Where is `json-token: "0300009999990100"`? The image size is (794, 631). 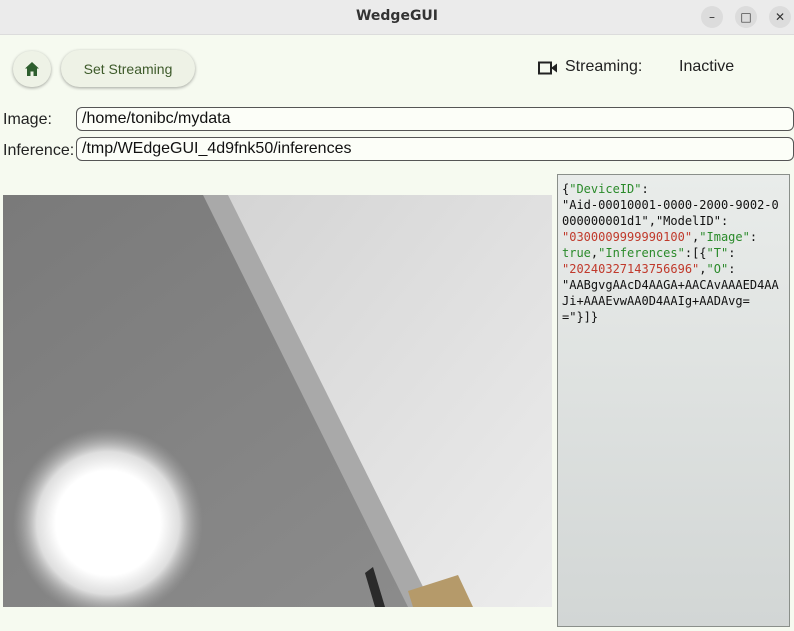
json-token: "0300009999990100" is located at coordinates (627, 237).